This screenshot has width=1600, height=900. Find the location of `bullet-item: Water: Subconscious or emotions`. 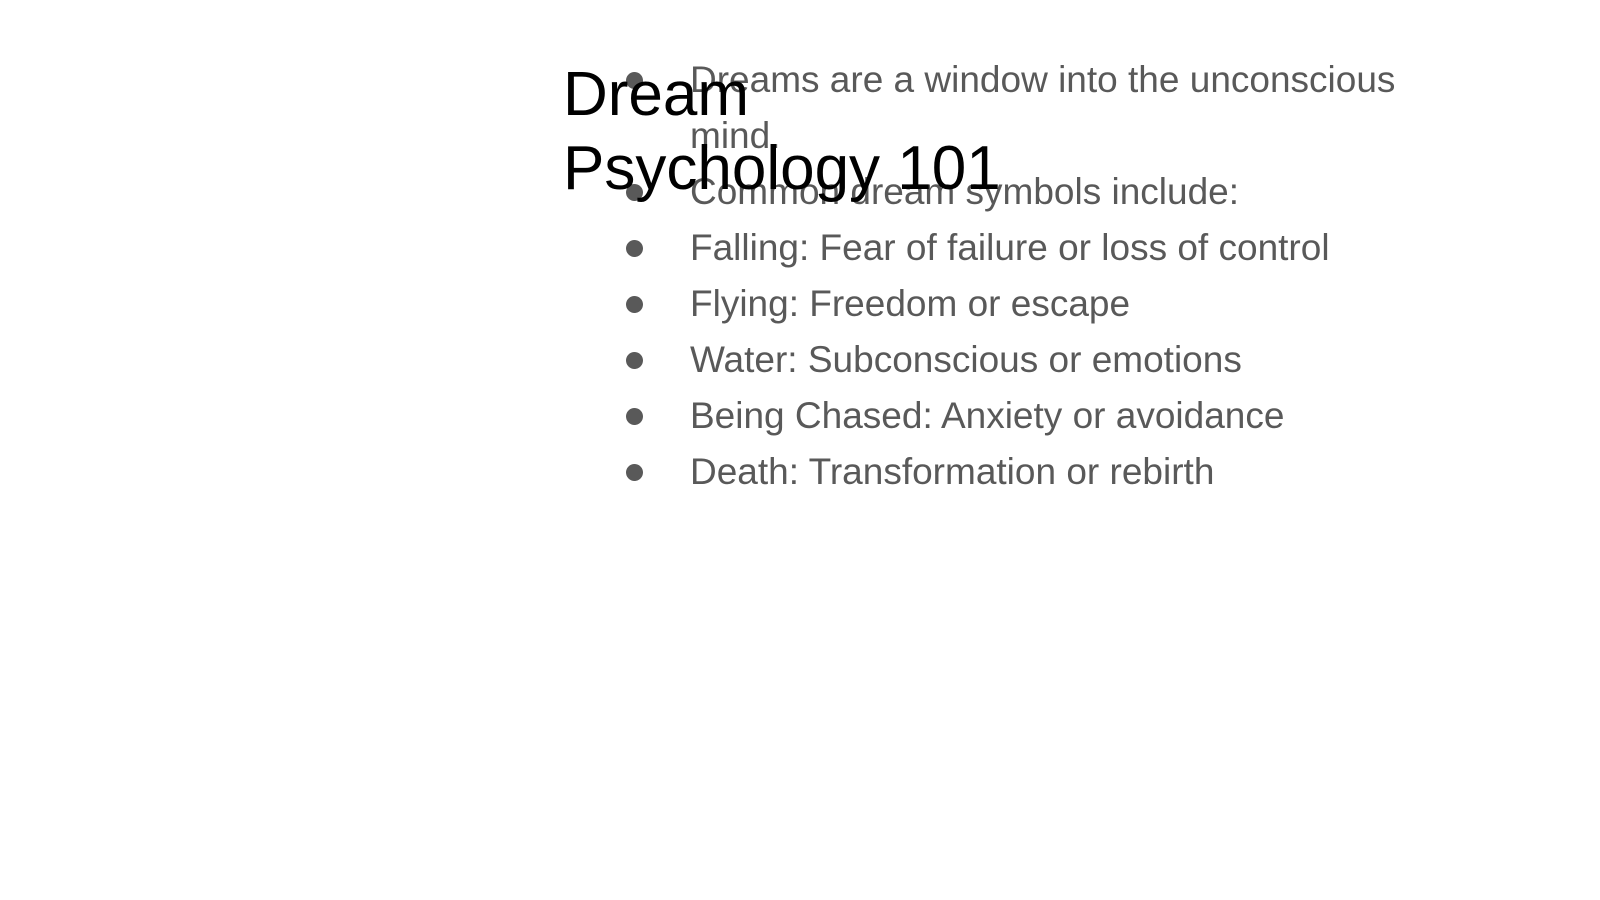

bullet-item: Water: Subconscious or emotions is located at coordinates (1056, 360).